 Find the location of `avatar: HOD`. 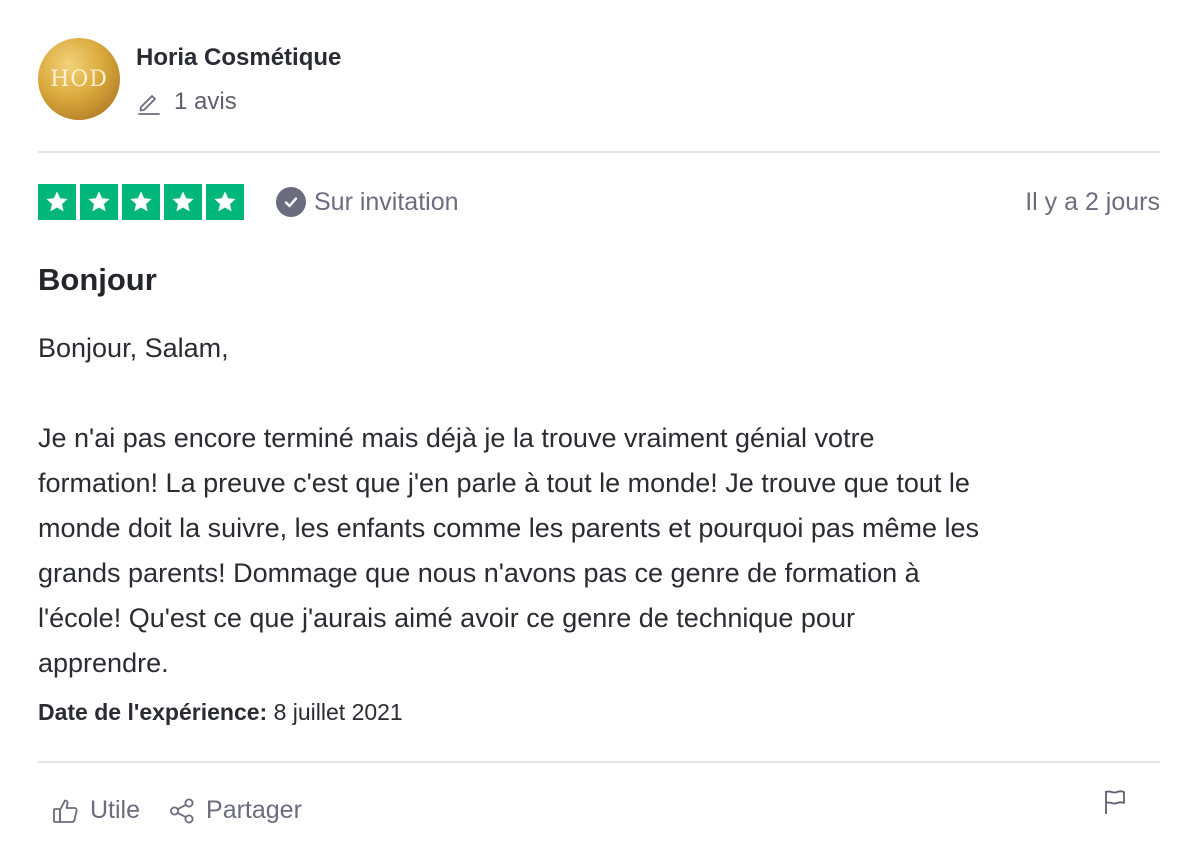

avatar: HOD is located at coordinates (79, 79).